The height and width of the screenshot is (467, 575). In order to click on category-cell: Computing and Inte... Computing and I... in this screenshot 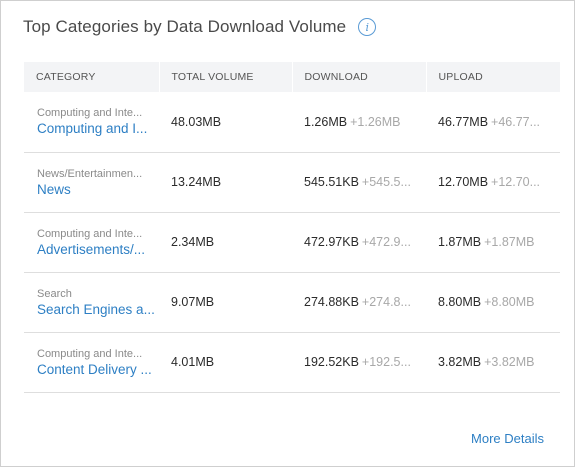, I will do `click(91, 122)`.